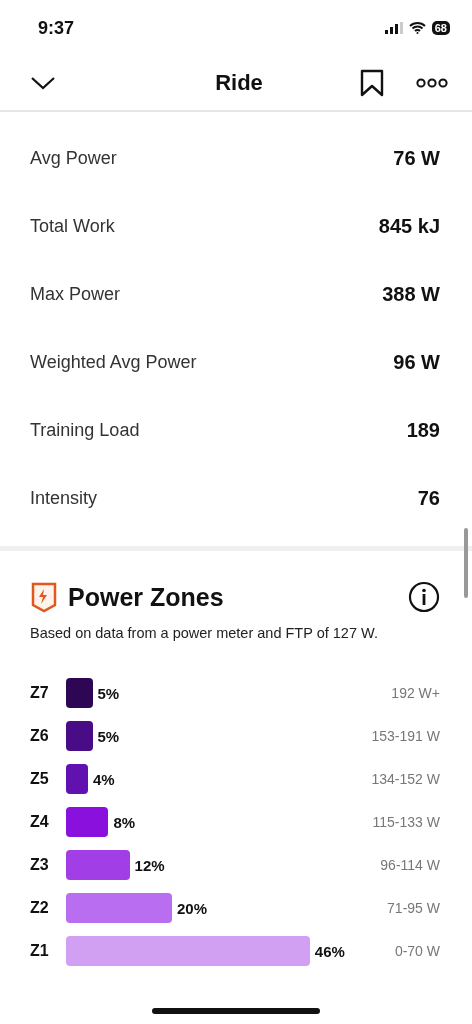 This screenshot has height=1024, width=472. I want to click on zone-label: Z1, so click(40, 950).